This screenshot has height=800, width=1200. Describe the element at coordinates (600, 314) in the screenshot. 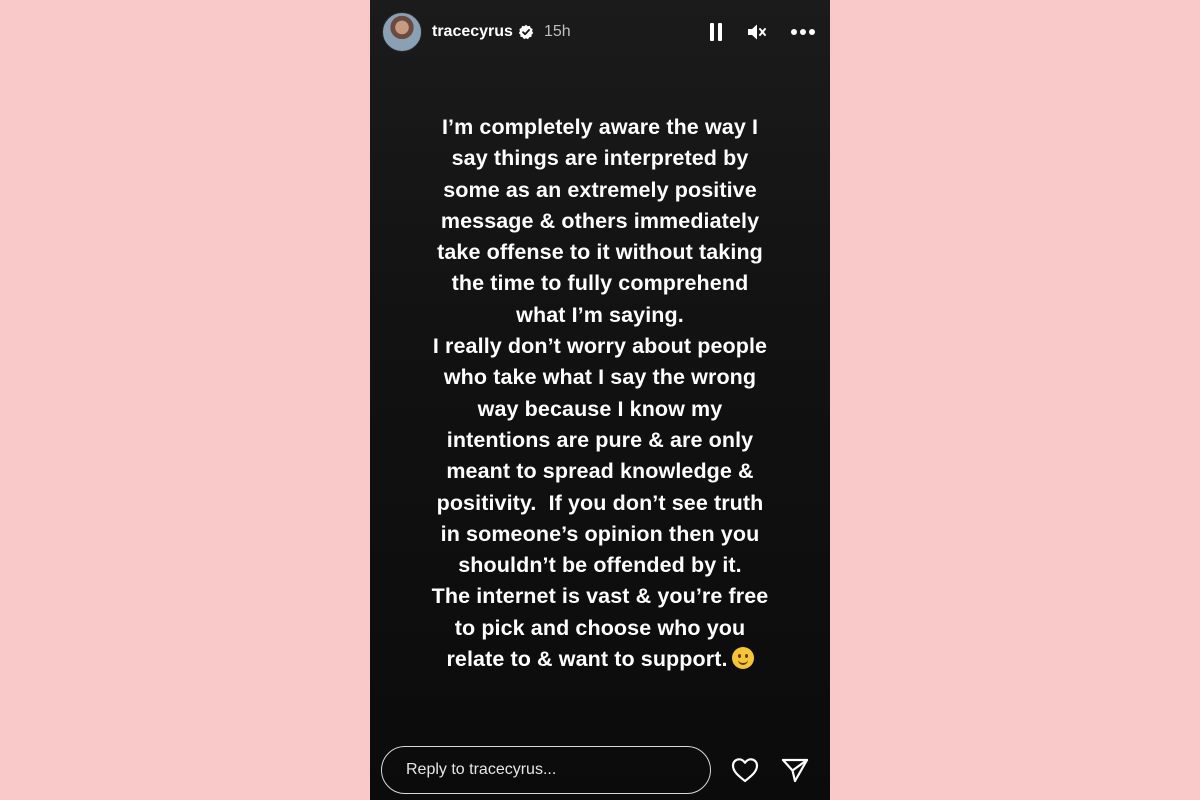

I see `story-line: what I’m saying.` at that location.